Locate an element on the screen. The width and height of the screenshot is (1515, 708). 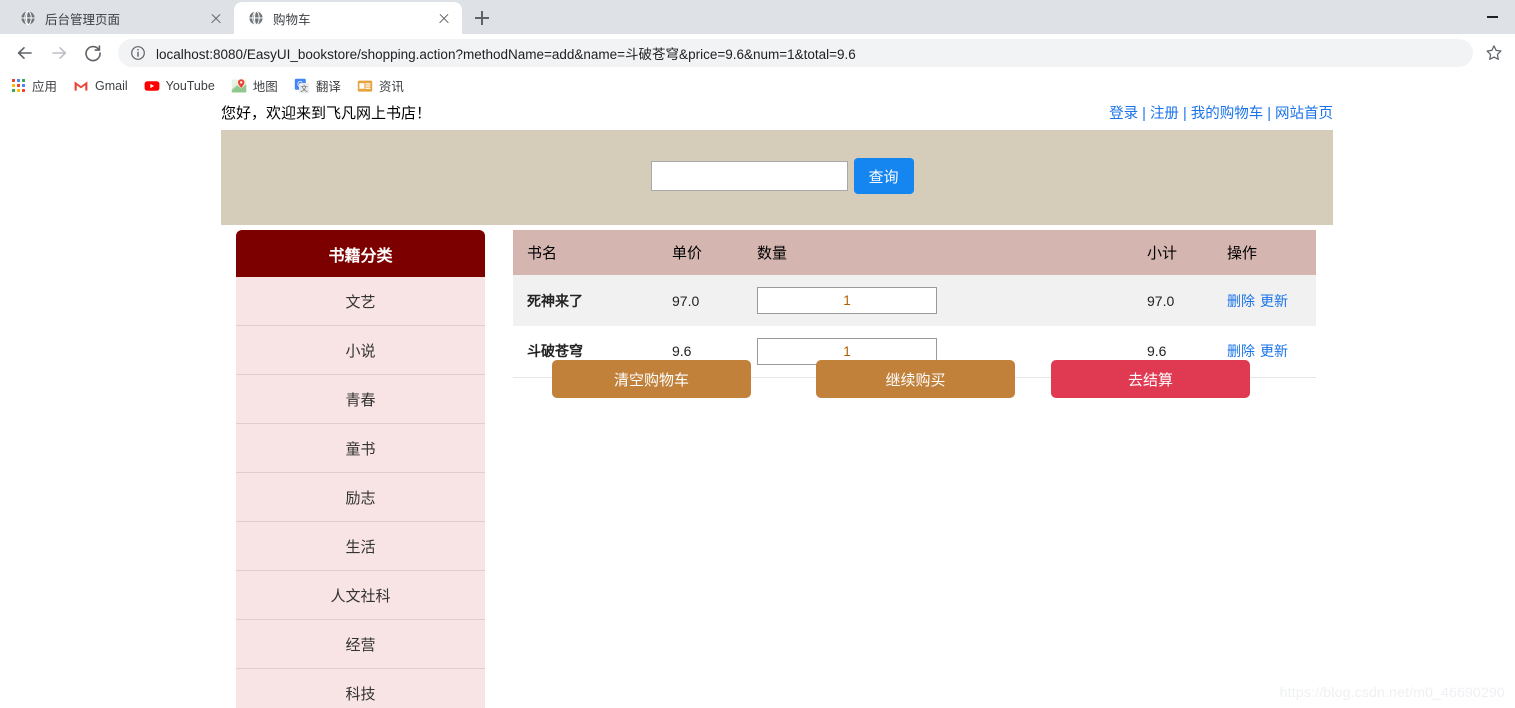
maps-pin-icon is located at coordinates (238, 85).